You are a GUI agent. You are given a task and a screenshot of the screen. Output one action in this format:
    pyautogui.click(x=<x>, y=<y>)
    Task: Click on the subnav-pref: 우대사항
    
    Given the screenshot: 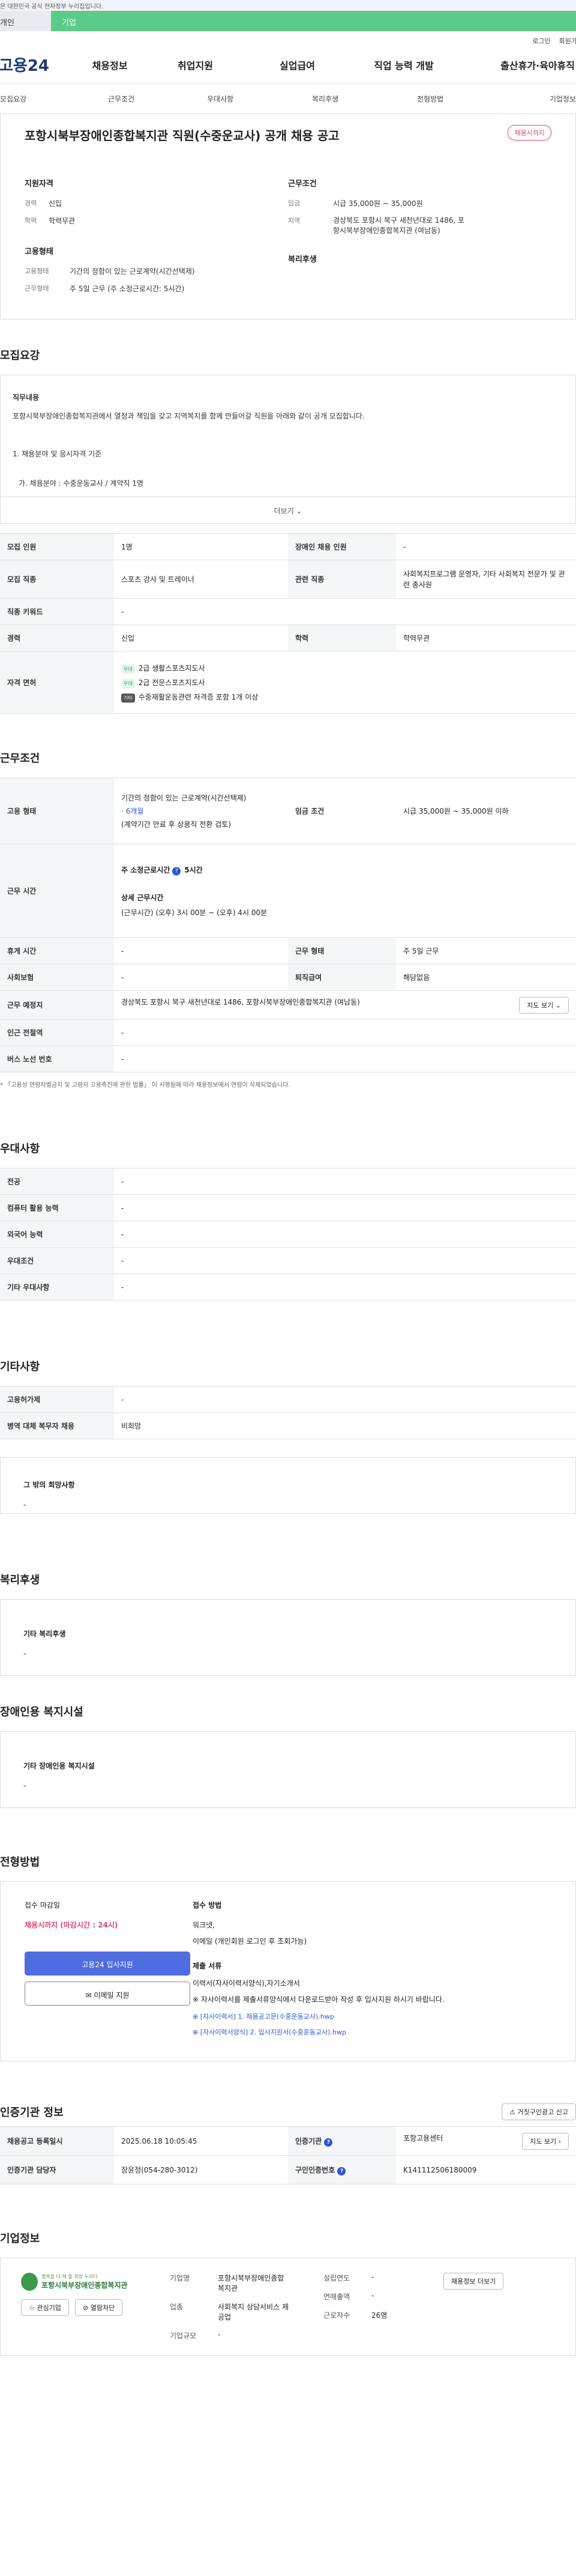 What is the action you would take?
    pyautogui.click(x=259, y=99)
    